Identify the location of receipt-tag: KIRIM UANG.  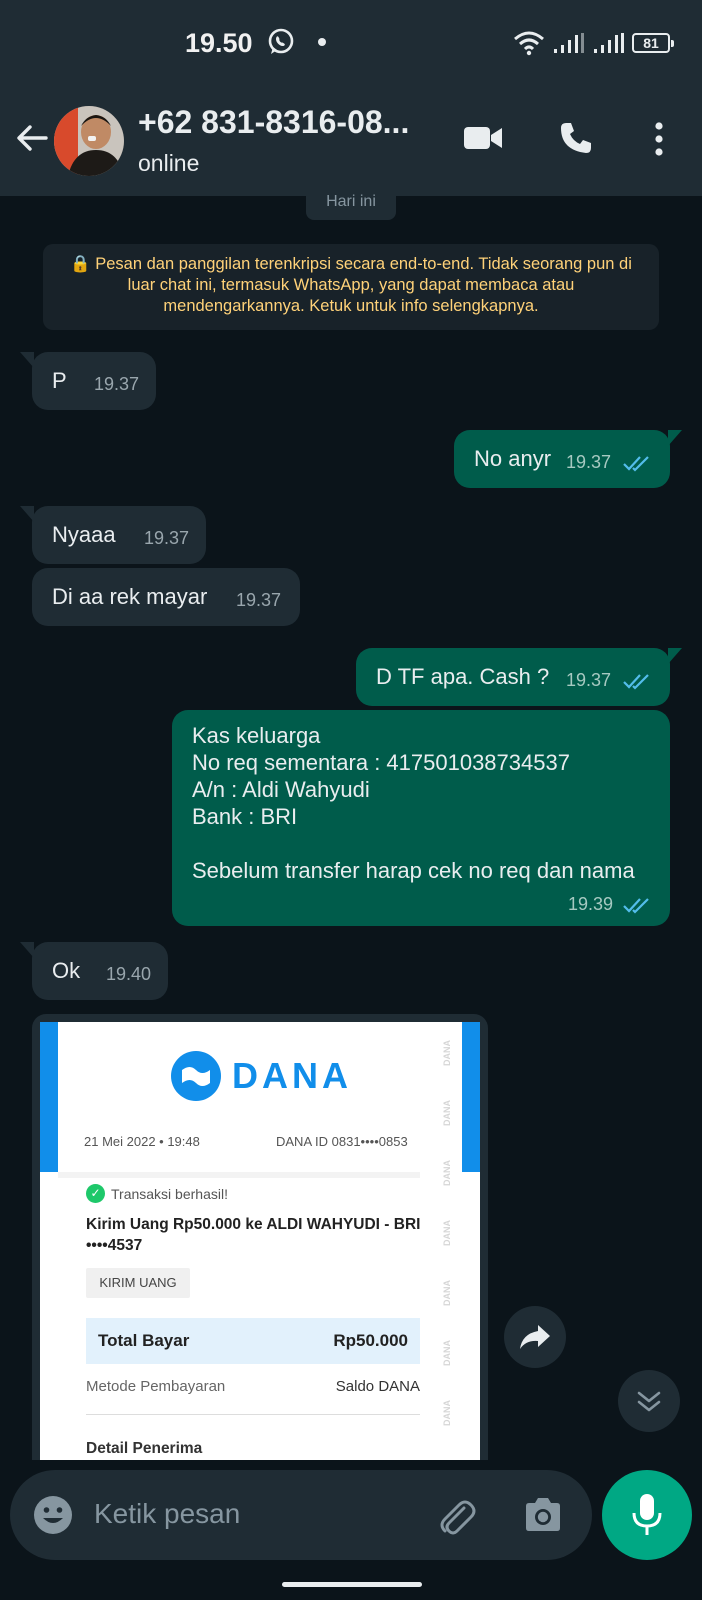
(138, 1283).